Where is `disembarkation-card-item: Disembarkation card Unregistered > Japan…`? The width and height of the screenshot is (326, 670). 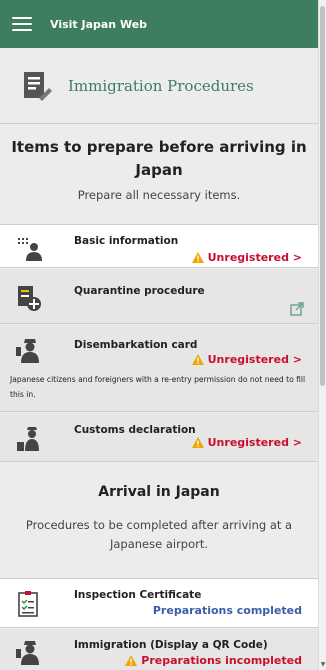 disembarkation-card-item: Disembarkation card Unregistered > Japan… is located at coordinates (159, 368).